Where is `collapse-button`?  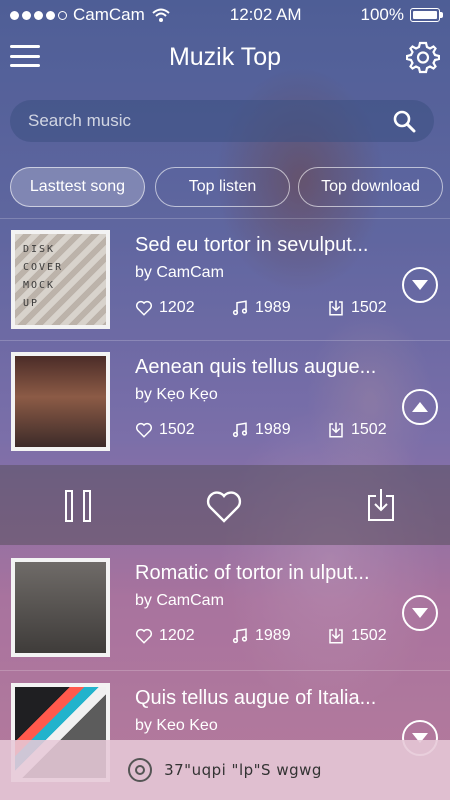 collapse-button is located at coordinates (420, 407).